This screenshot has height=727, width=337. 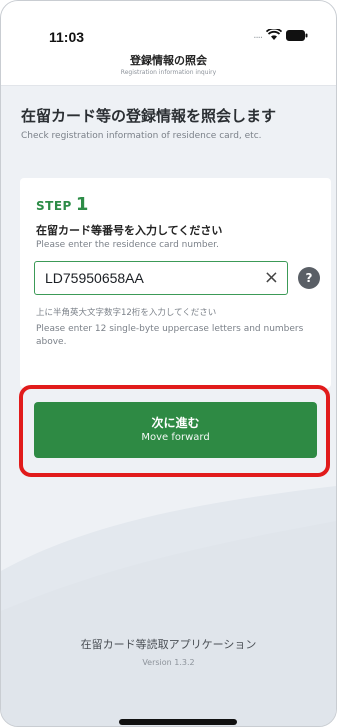 I want to click on clear-icon: ×, so click(x=271, y=278).